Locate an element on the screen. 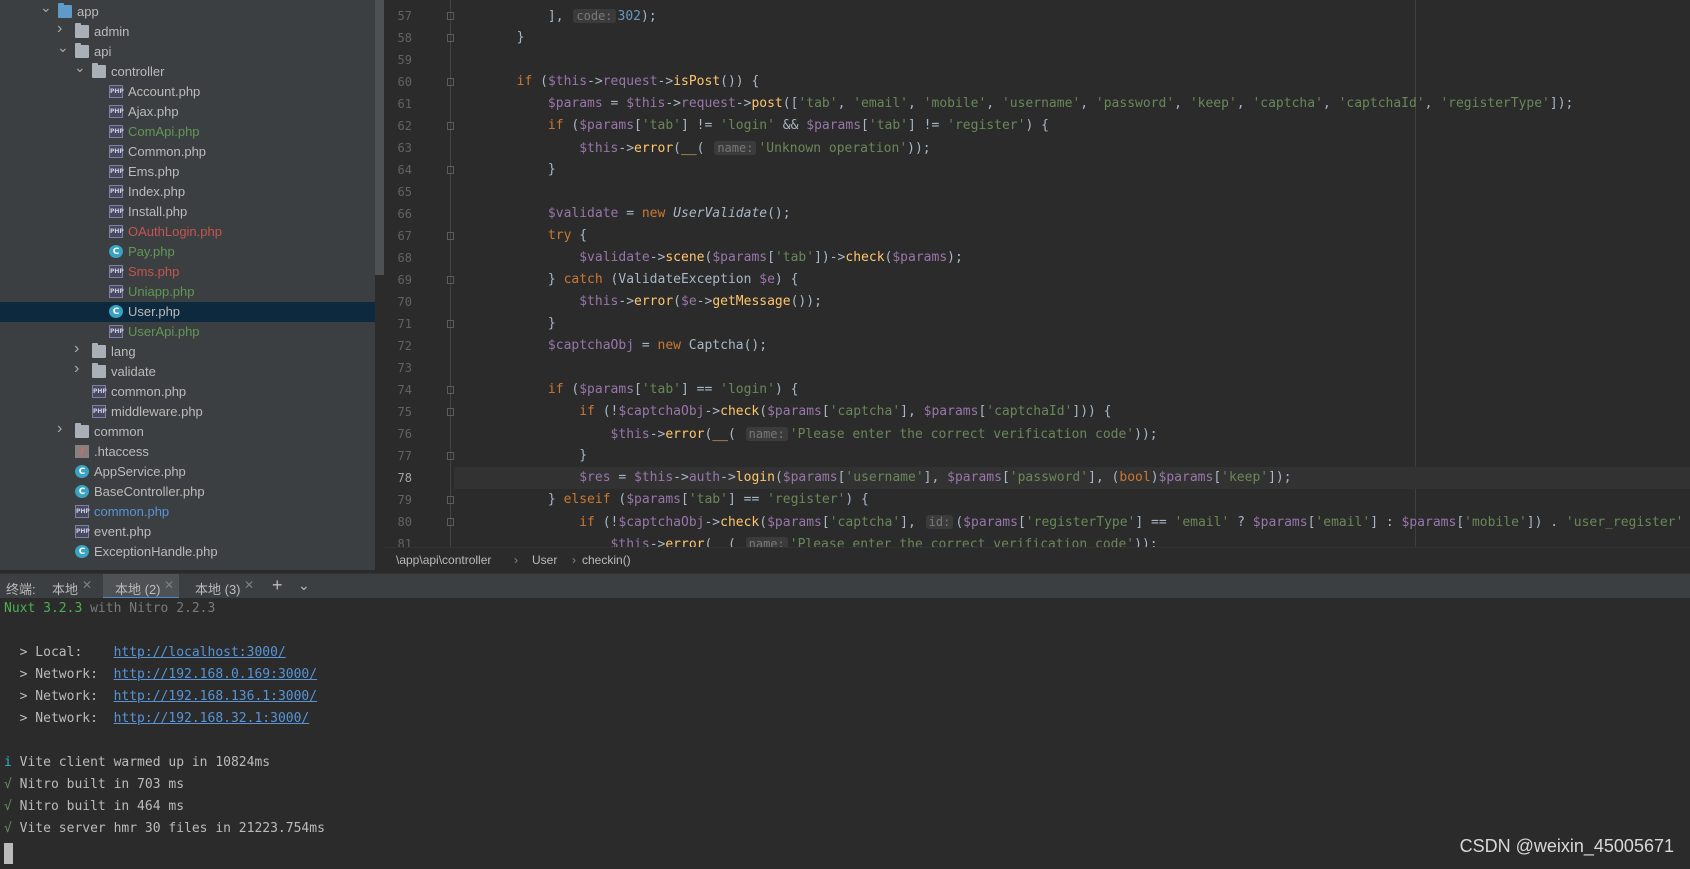 The image size is (1690, 869). tree-item: PHP Ajax.php is located at coordinates (187, 112).